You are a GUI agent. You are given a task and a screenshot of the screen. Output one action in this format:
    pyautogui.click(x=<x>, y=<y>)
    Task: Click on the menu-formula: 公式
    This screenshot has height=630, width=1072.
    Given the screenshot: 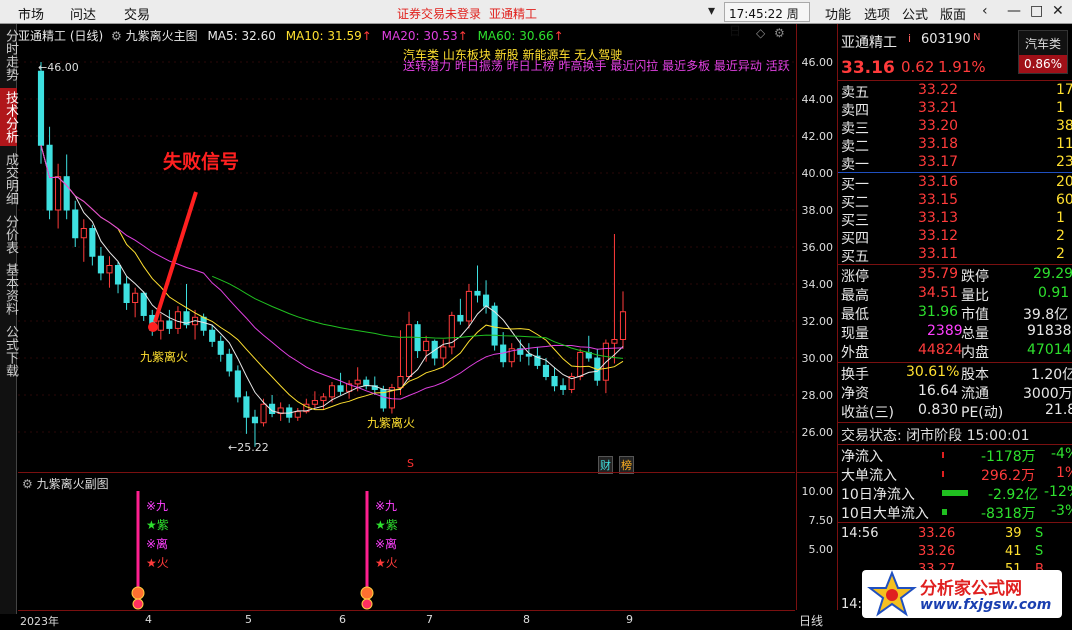 What is the action you would take?
    pyautogui.click(x=915, y=13)
    